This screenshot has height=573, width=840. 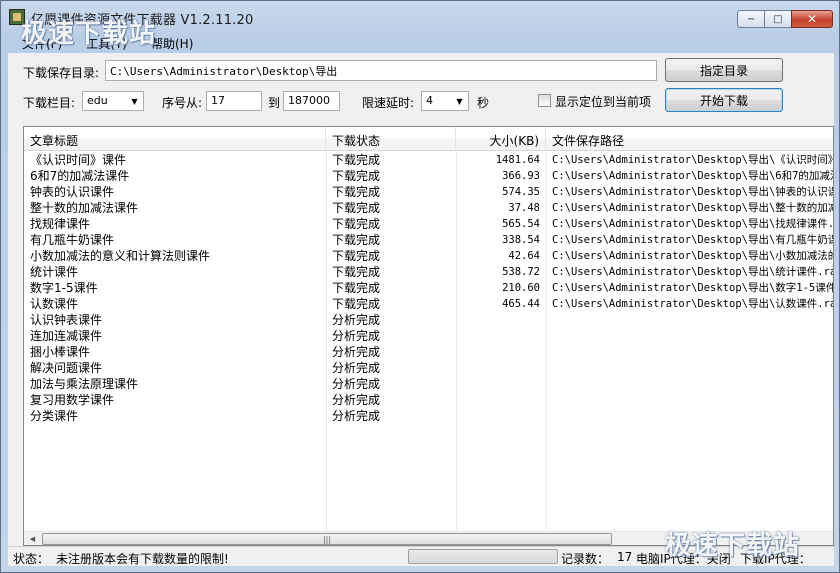 What do you see at coordinates (812, 19) in the screenshot?
I see `close-button: ✕` at bounding box center [812, 19].